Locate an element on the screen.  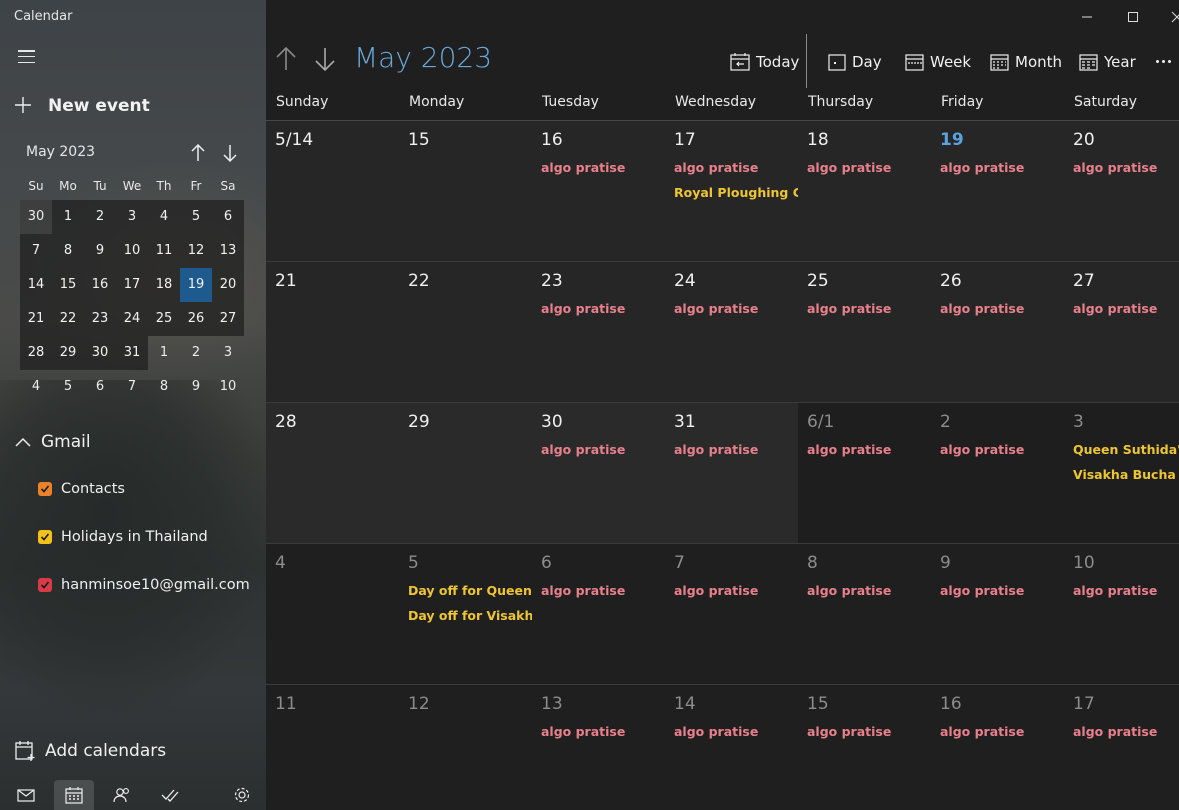
day-cell: 10 algo pratise is located at coordinates (1121, 614).